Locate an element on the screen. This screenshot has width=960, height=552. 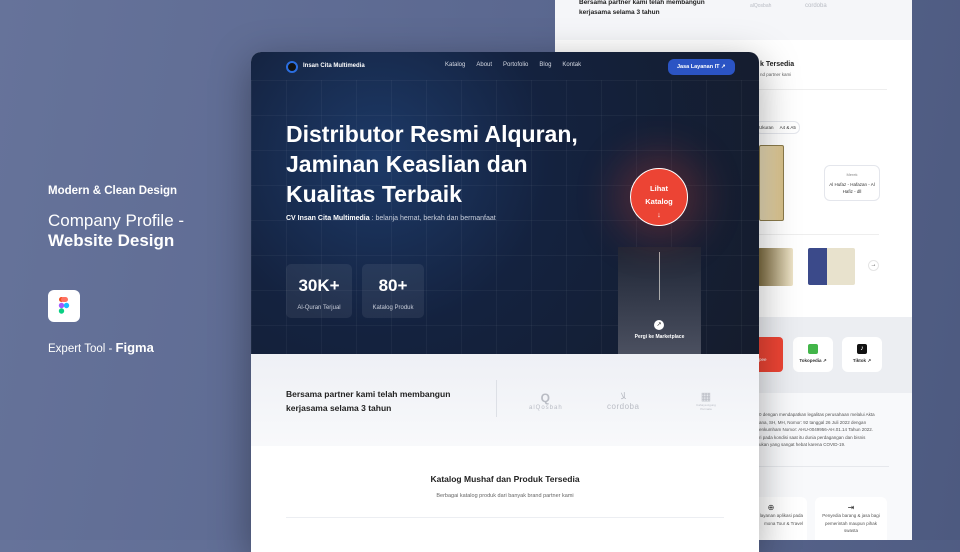
tool-prefix: Expert Tool - is located at coordinates (82, 349).